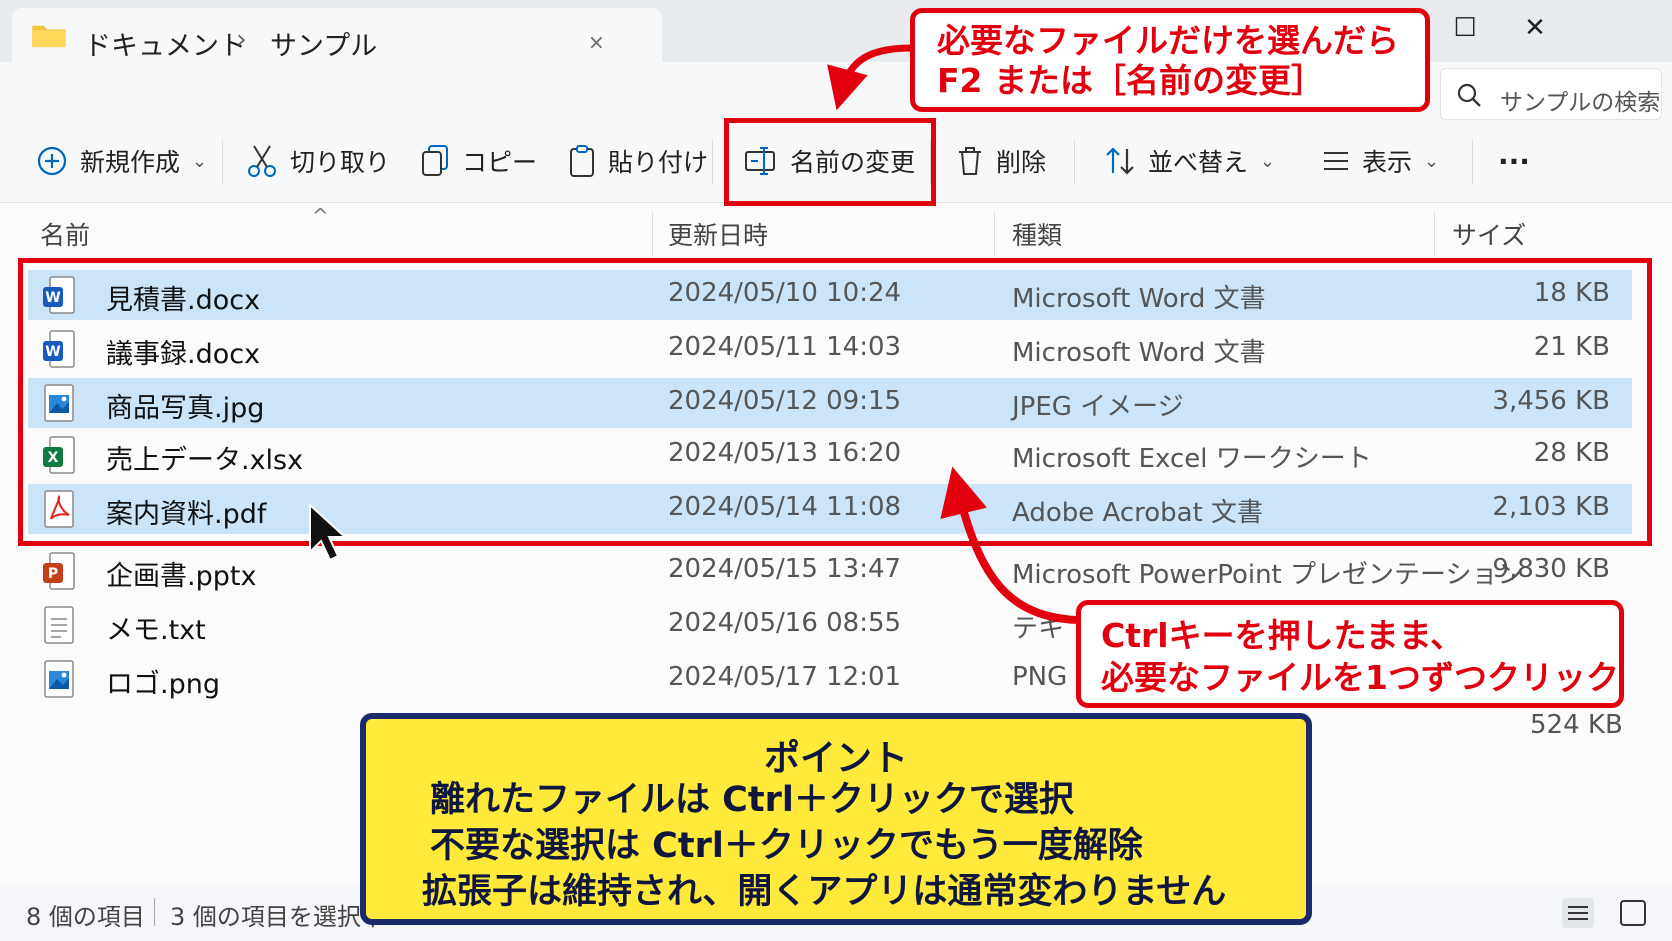 This screenshot has width=1672, height=941. What do you see at coordinates (835, 758) in the screenshot?
I see `point-title: ポイント` at bounding box center [835, 758].